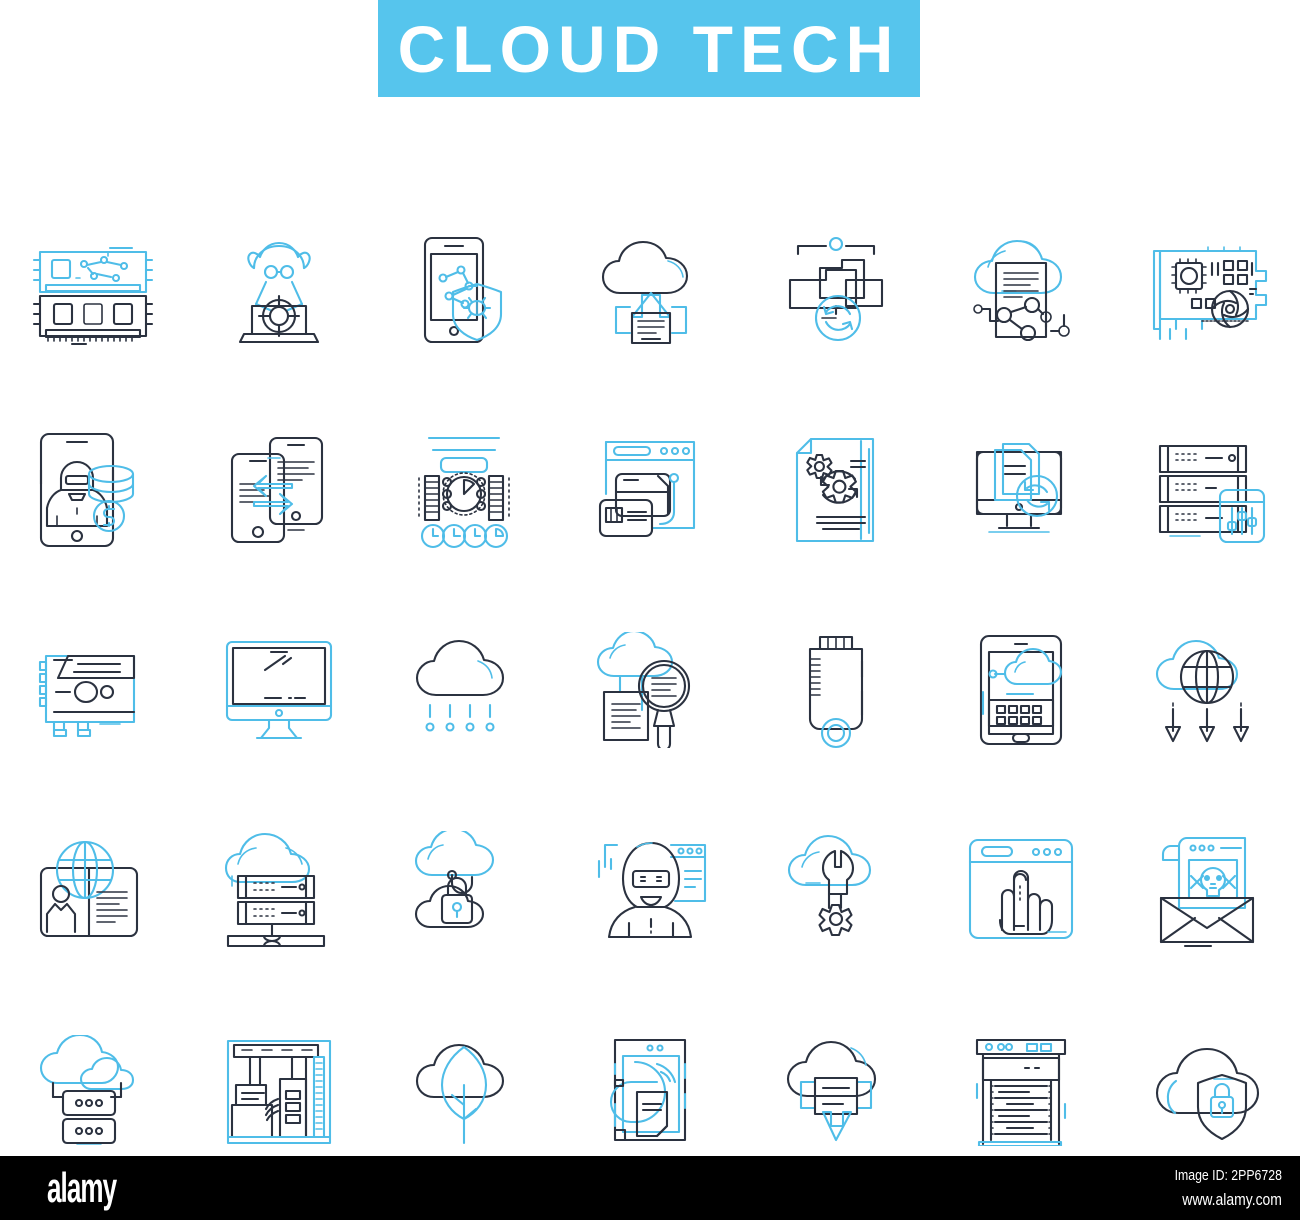 The width and height of the screenshot is (1300, 1220). Describe the element at coordinates (1021, 1092) in the screenshot. I see `server-cabinet-icon` at that location.